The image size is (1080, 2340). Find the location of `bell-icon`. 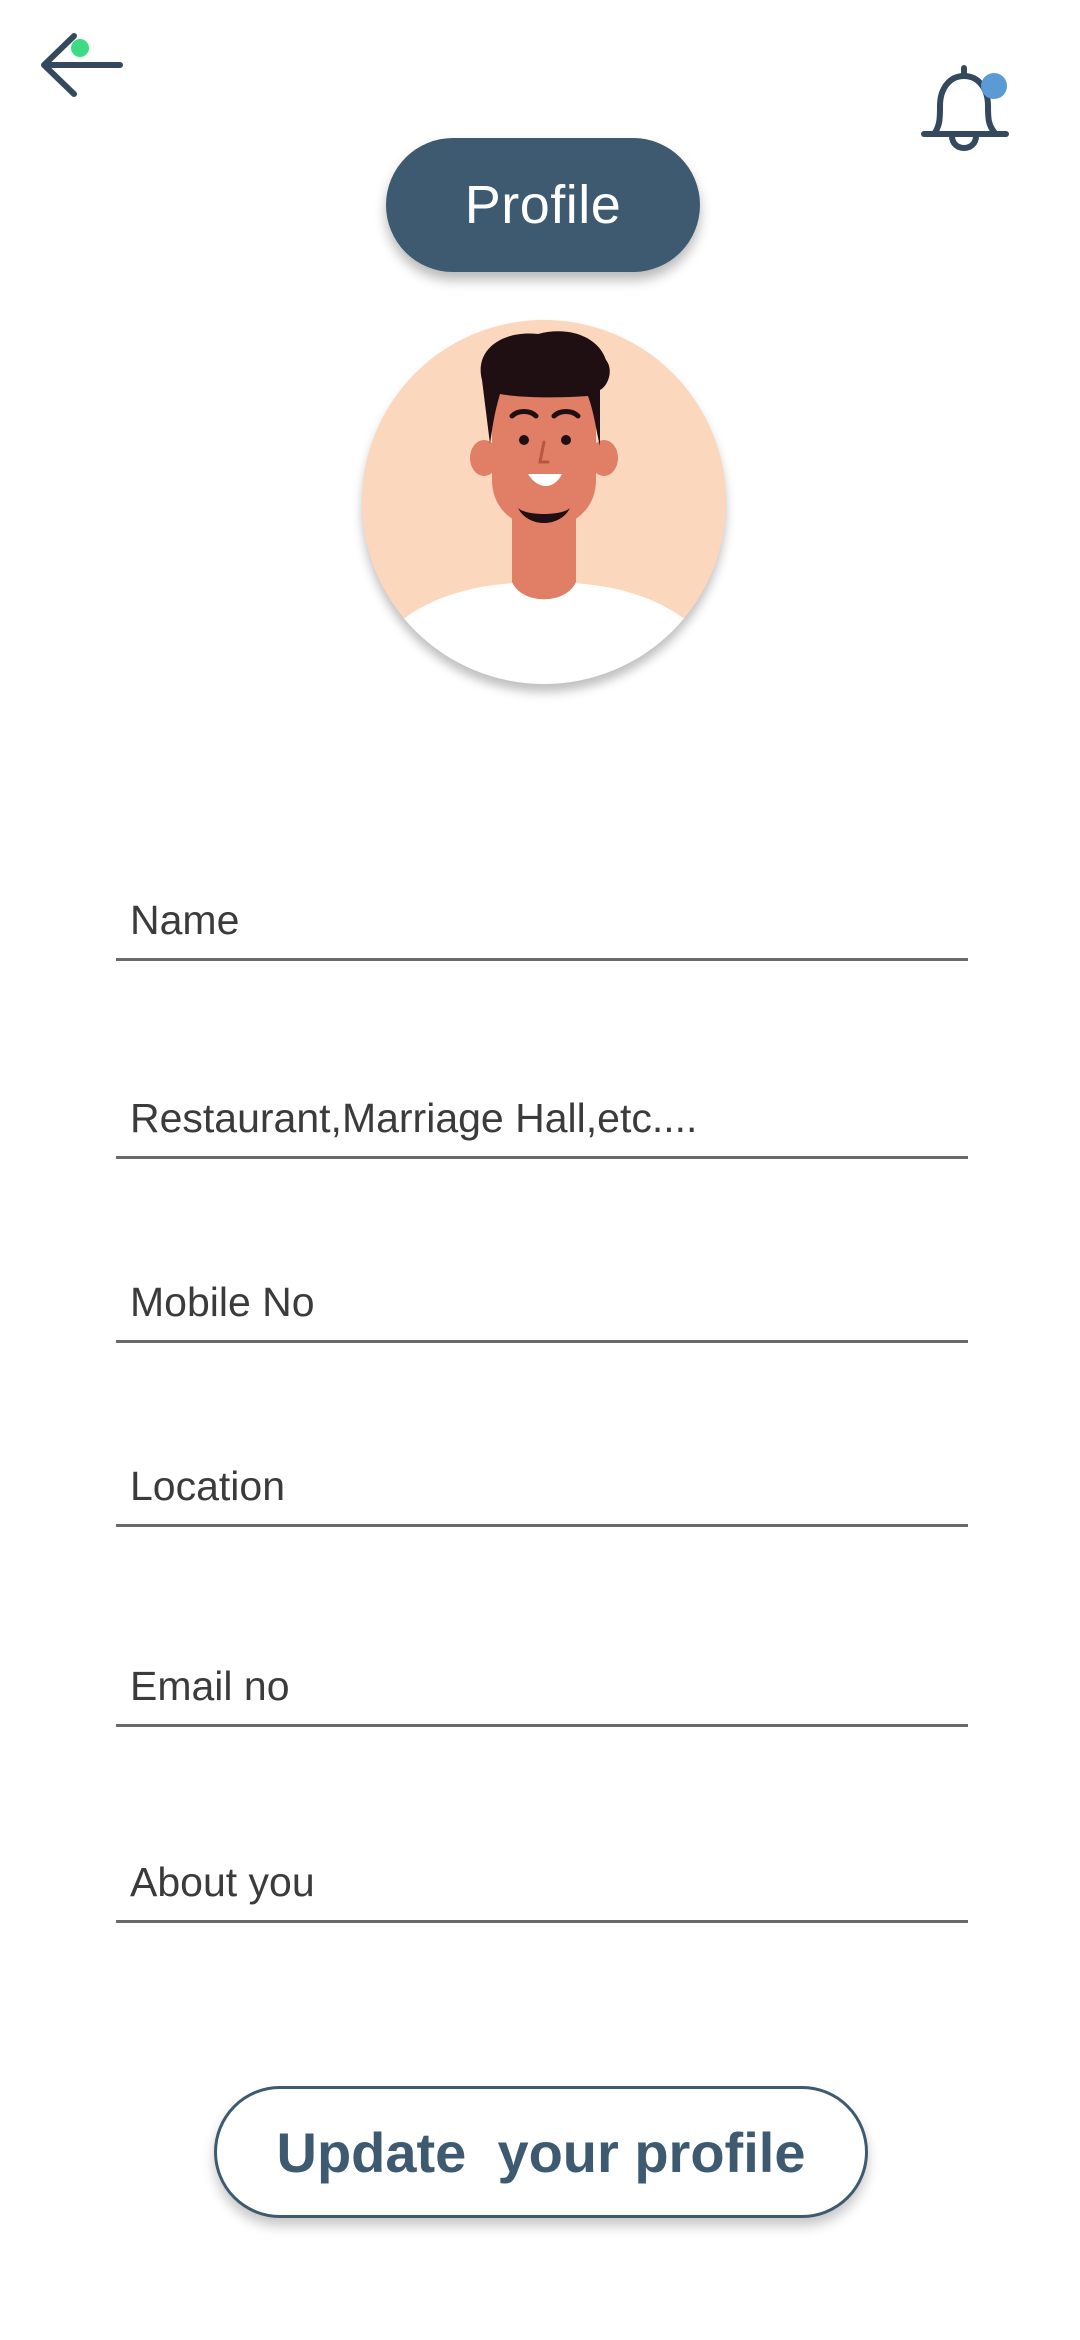

bell-icon is located at coordinates (965, 108).